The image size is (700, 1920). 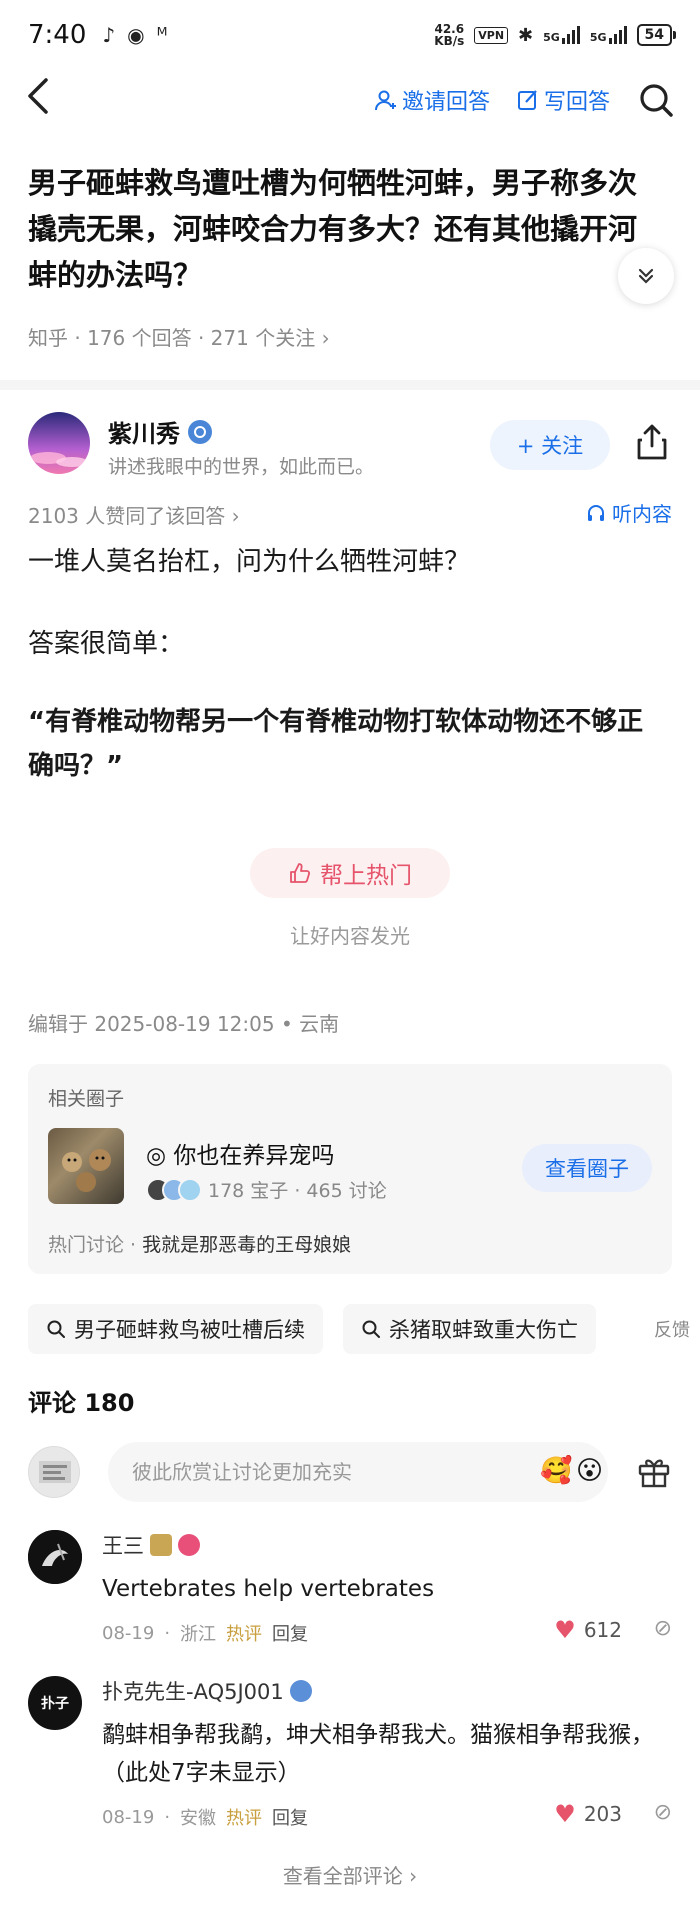 I want to click on listen-button: 听内容, so click(x=629, y=512).